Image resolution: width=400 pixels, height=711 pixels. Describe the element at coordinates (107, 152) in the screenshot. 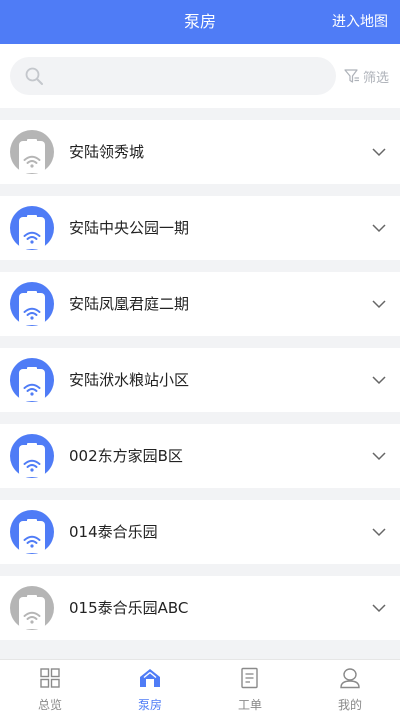

I see `station-name: 安陆领秀城` at that location.